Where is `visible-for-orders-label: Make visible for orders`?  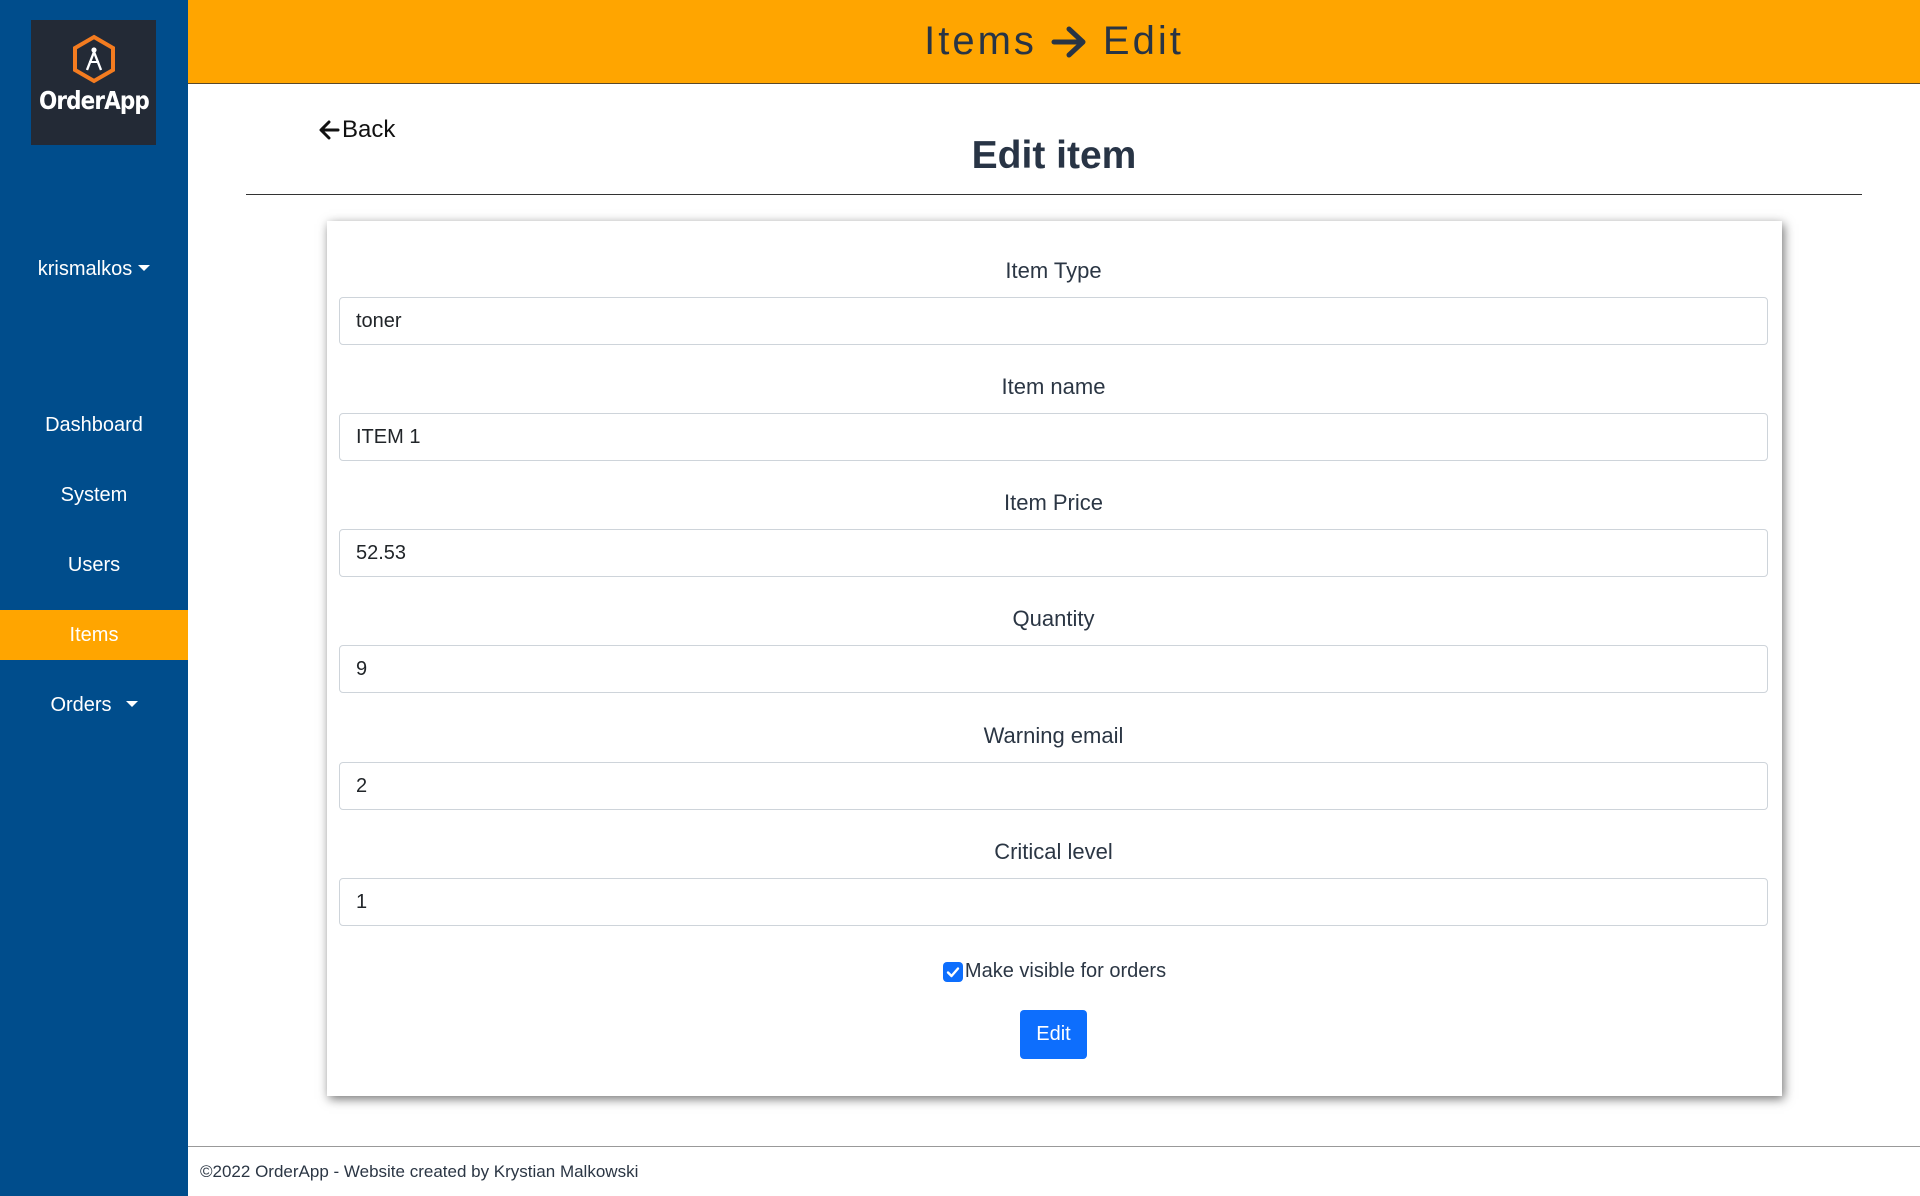 visible-for-orders-label: Make visible for orders is located at coordinates (1065, 971).